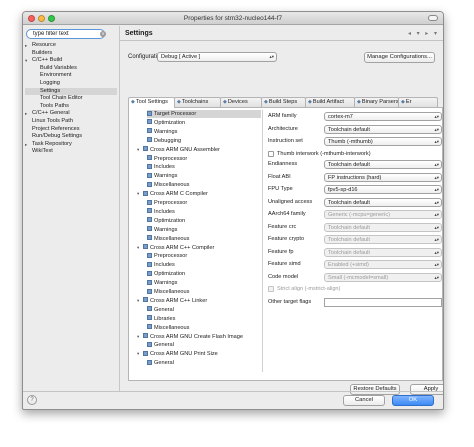 The height and width of the screenshot is (447, 474). Describe the element at coordinates (383, 177) in the screenshot. I see `float-abi-select: FP instructions (hard) ▴▾` at that location.